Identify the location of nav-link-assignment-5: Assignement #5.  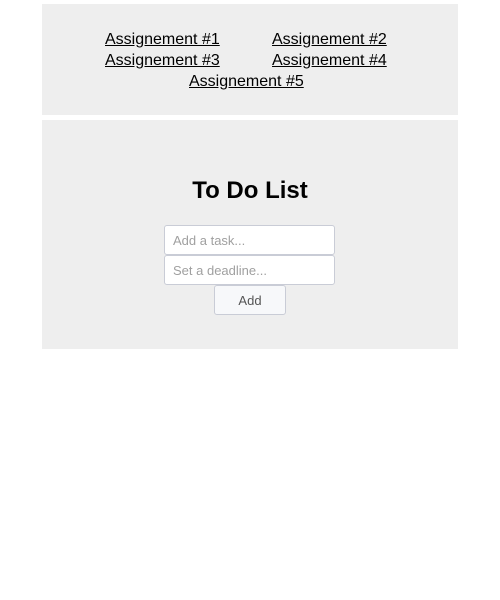
(246, 81).